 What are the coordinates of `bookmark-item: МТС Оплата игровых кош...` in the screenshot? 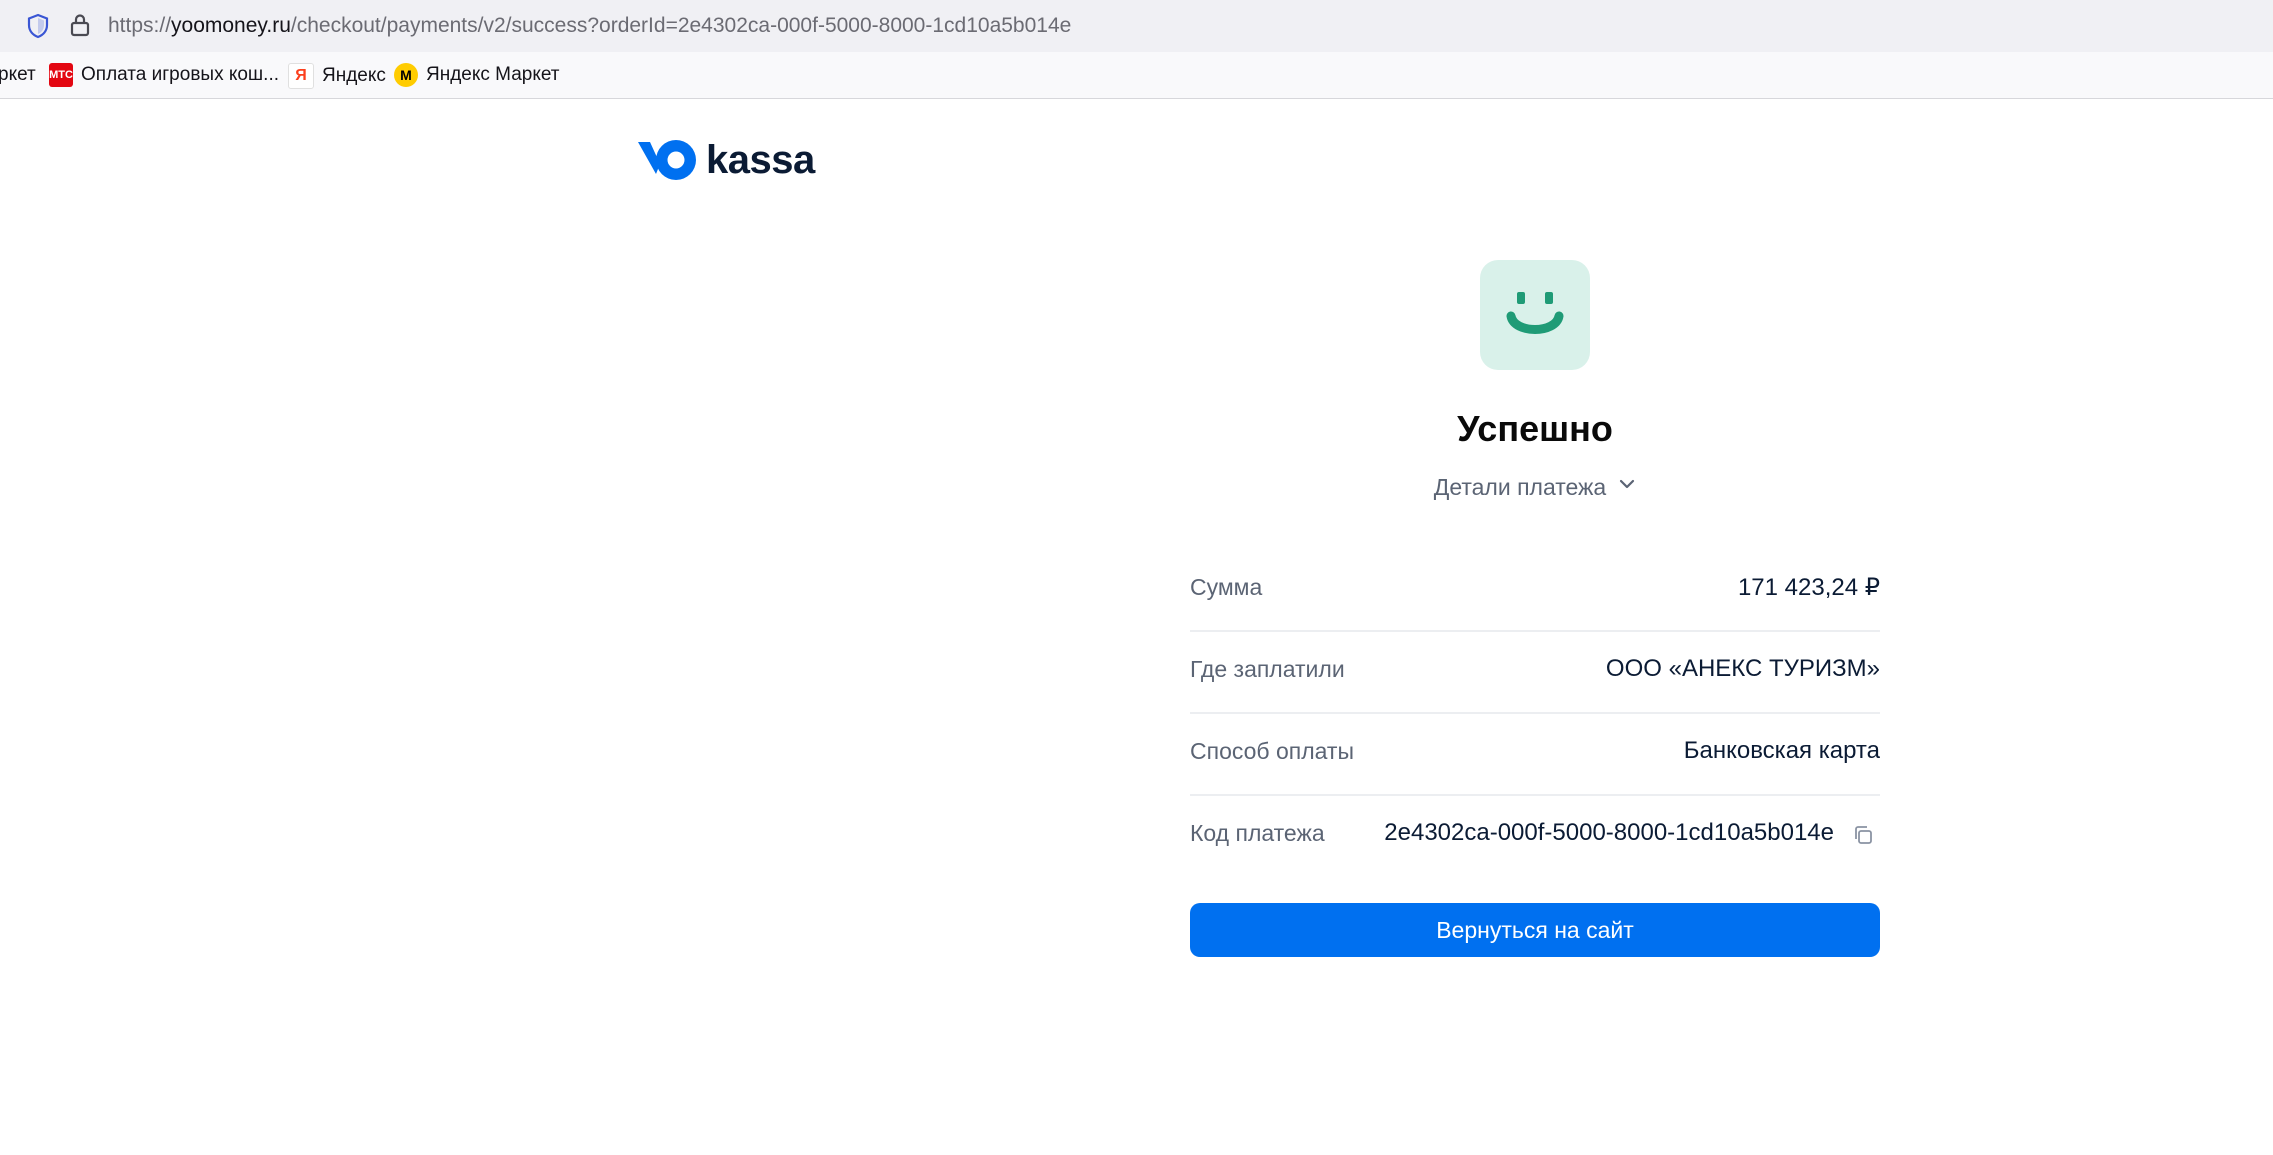 It's located at (164, 75).